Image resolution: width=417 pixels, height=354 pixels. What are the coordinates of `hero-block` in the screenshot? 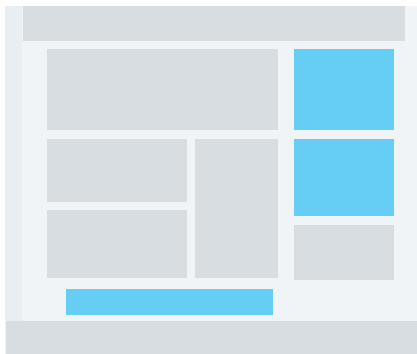 It's located at (162, 89).